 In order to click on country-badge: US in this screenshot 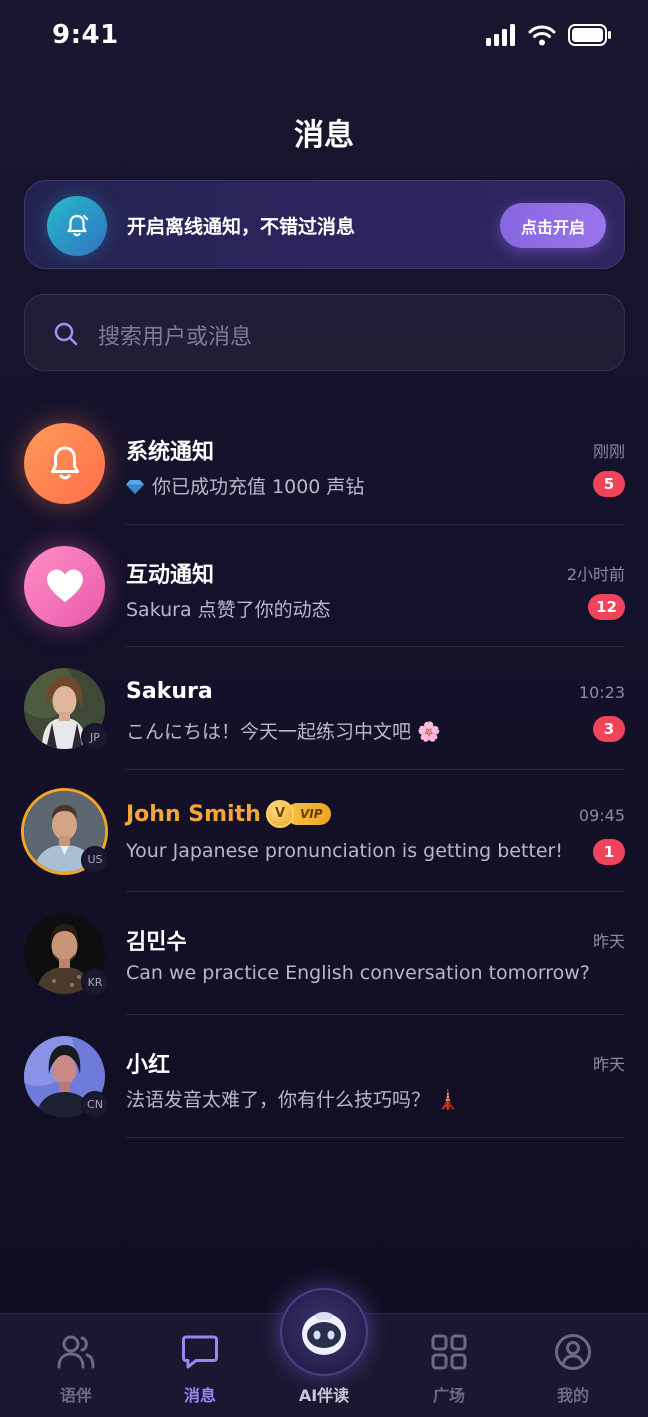, I will do `click(95, 859)`.